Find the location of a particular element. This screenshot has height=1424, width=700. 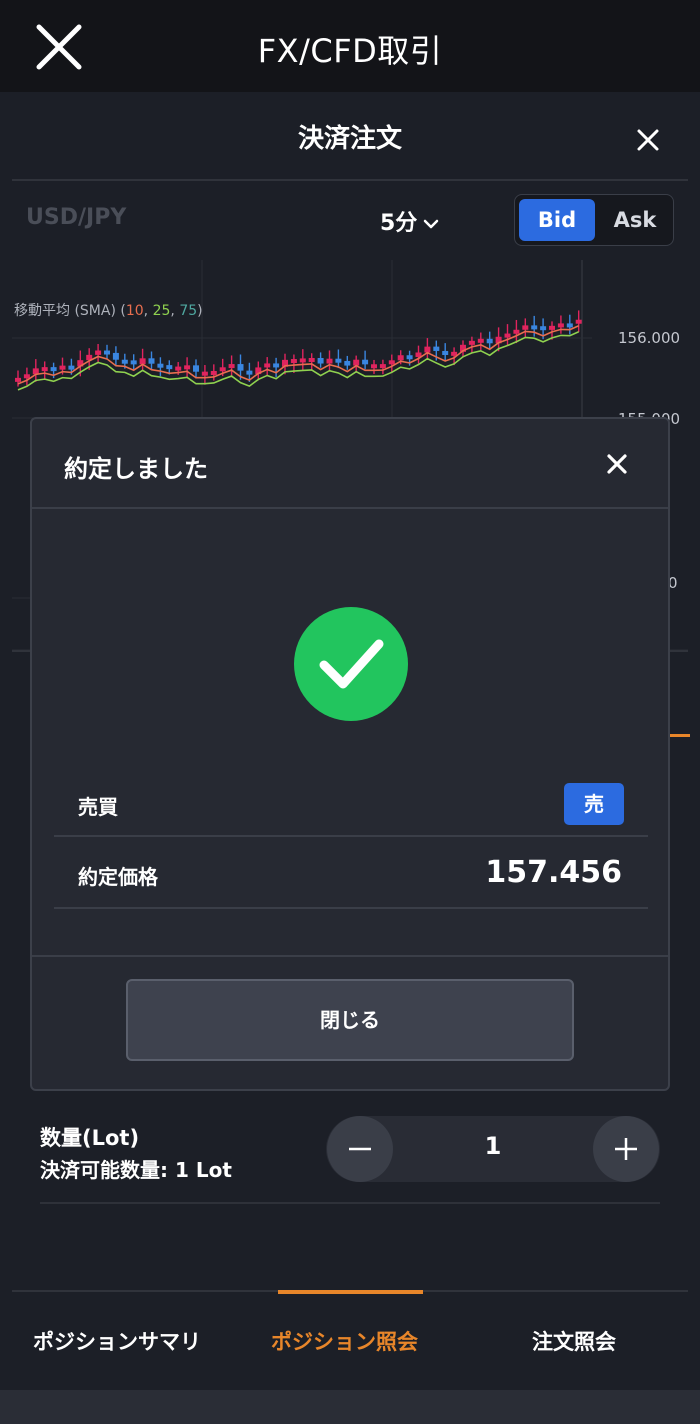

timeframe-select: 5分 is located at coordinates (409, 221).